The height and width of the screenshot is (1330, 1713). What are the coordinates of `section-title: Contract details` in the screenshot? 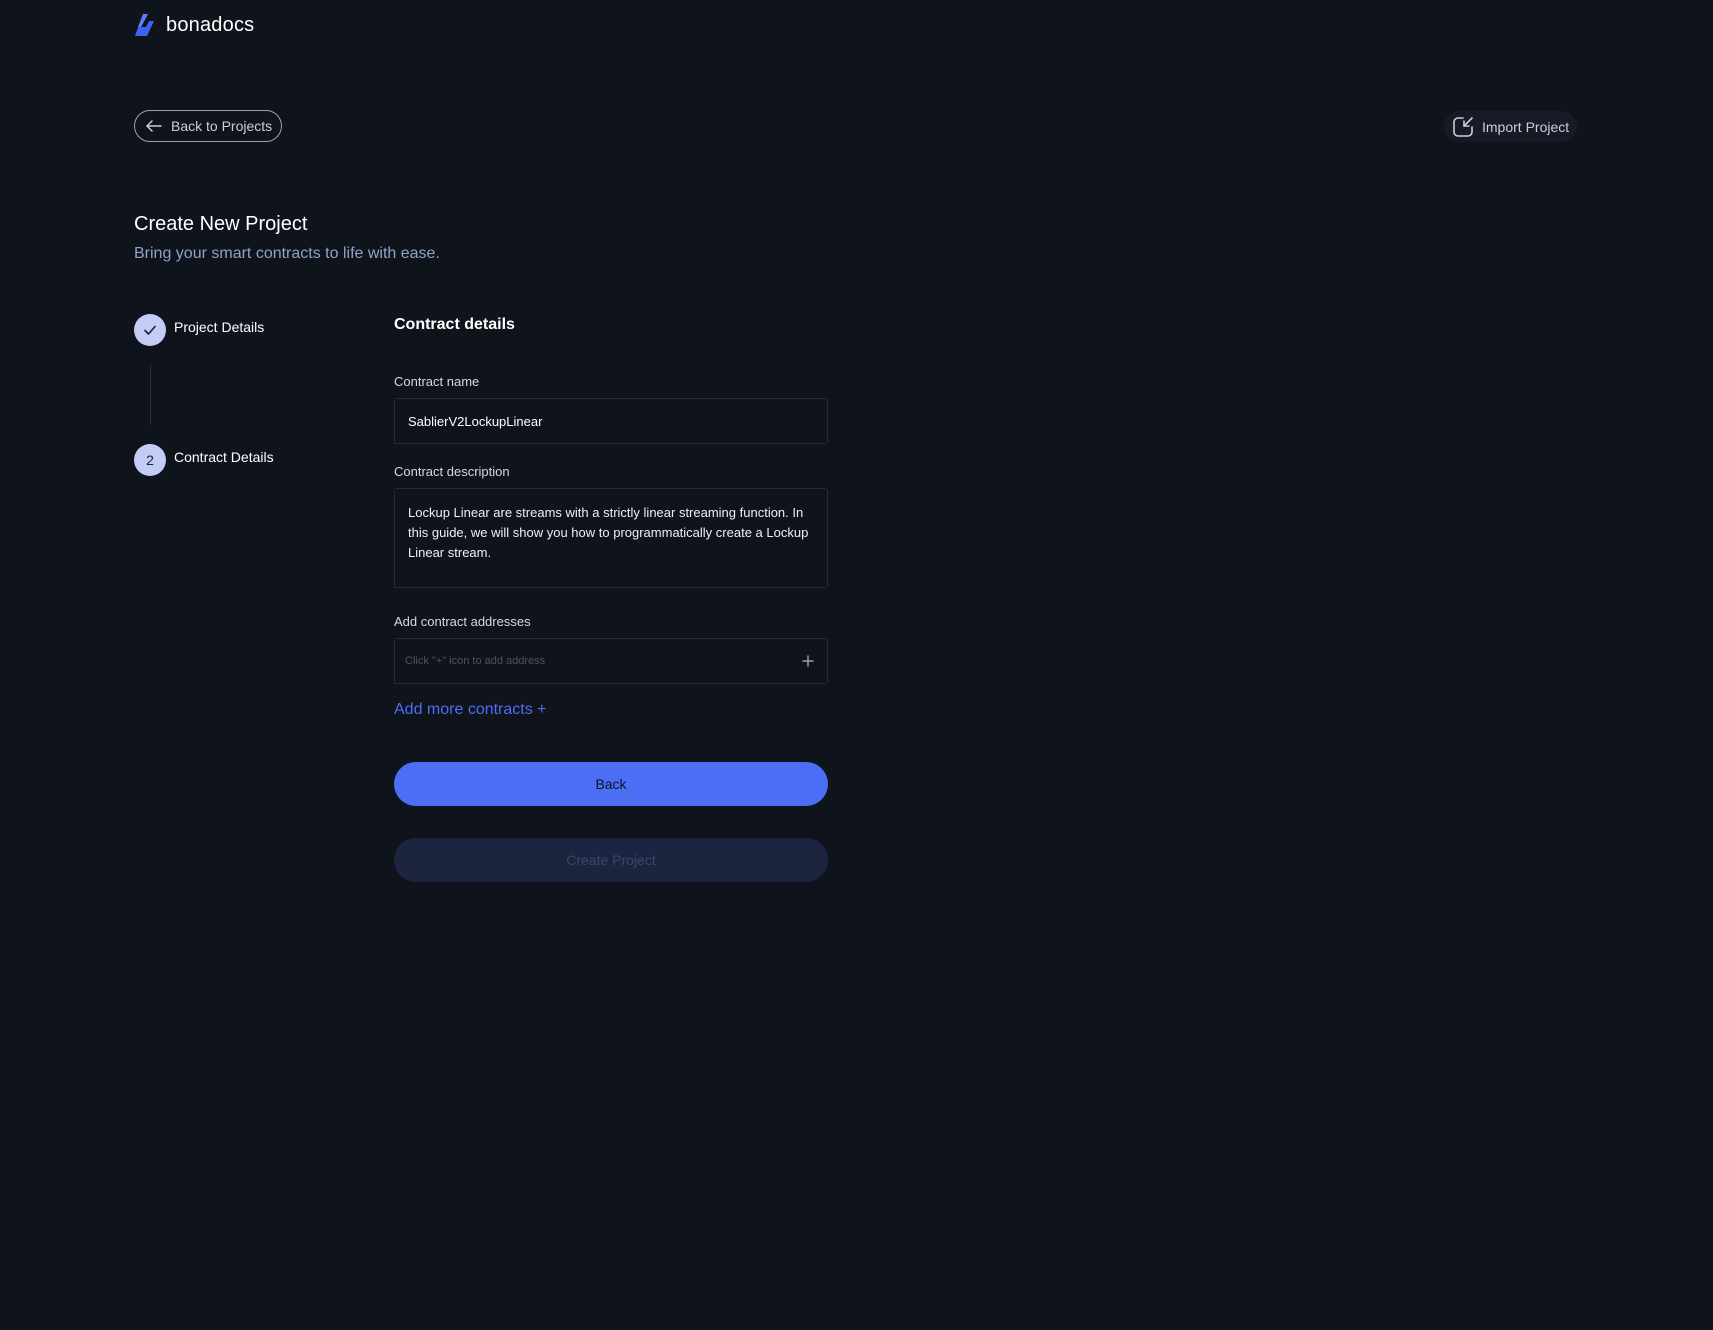 It's located at (454, 324).